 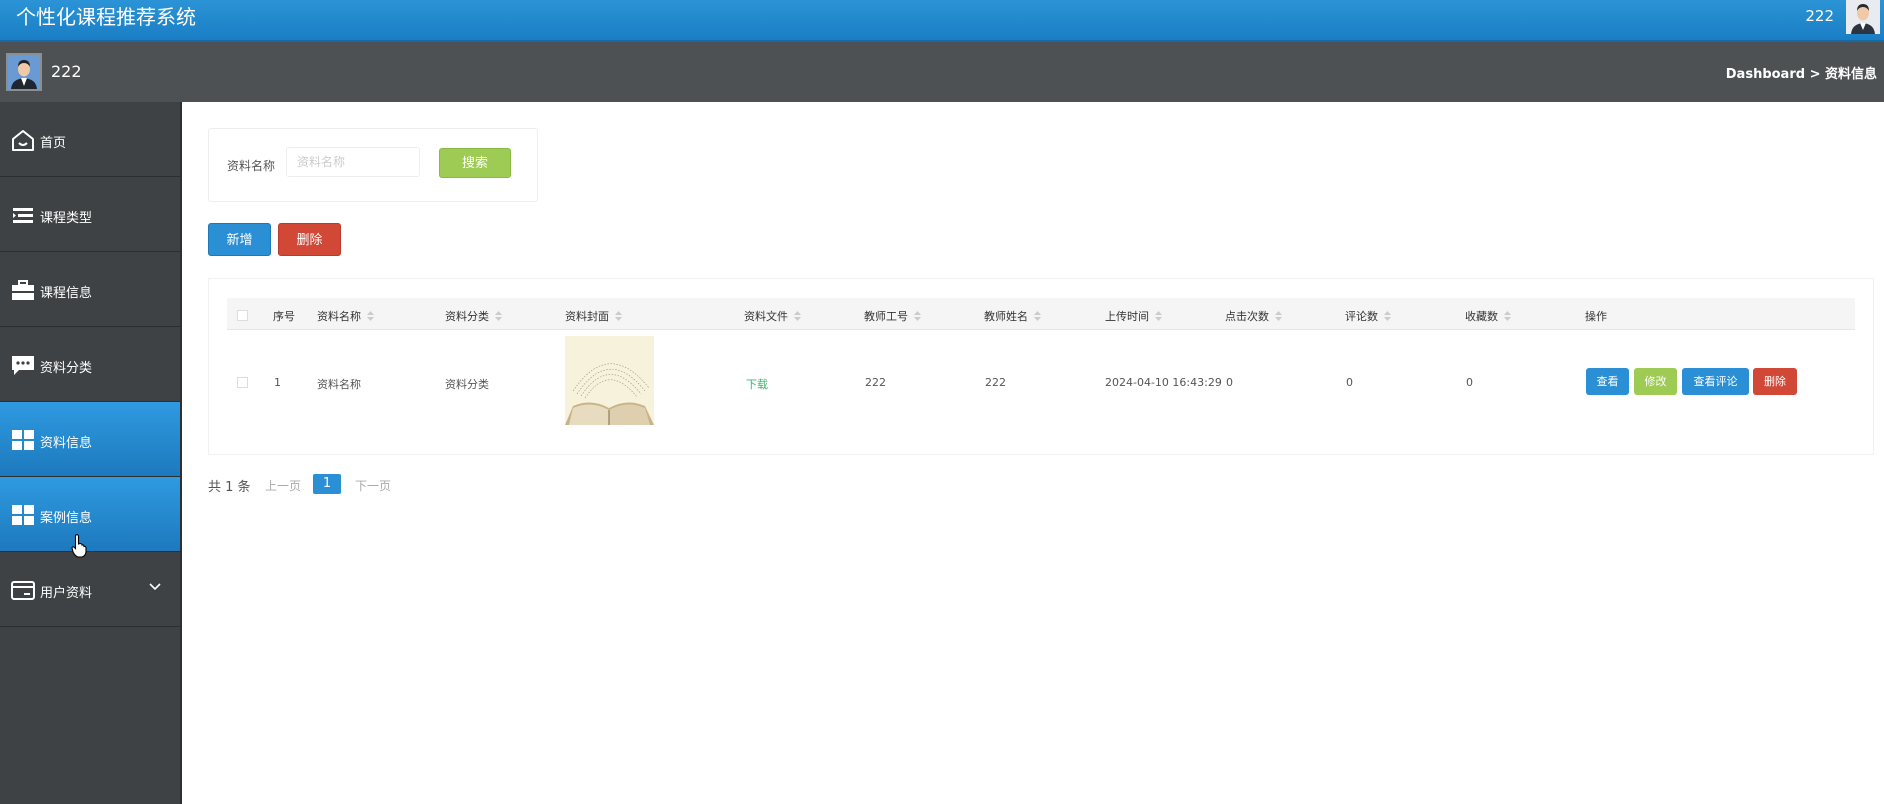 I want to click on sidebar-item-material-info: 资料信息, so click(x=90, y=439).